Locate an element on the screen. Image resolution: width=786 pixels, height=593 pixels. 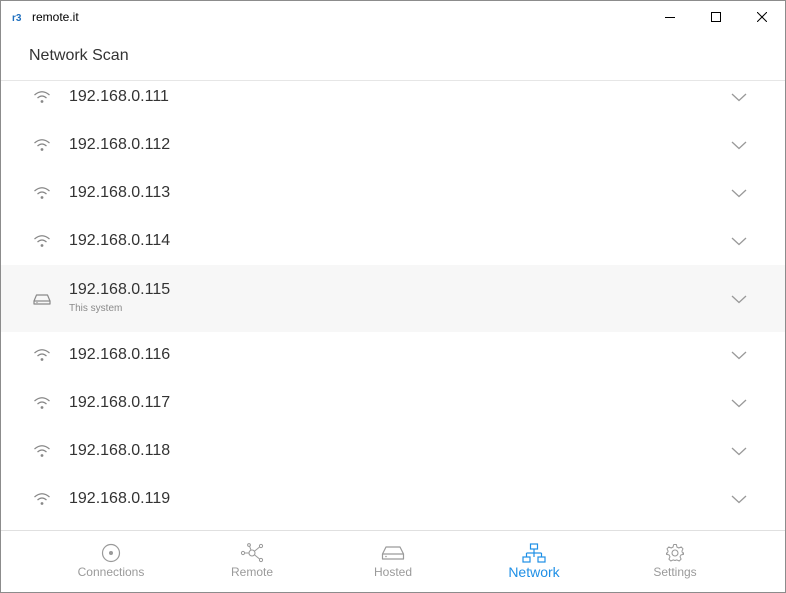
minimize-icon is located at coordinates (670, 17).